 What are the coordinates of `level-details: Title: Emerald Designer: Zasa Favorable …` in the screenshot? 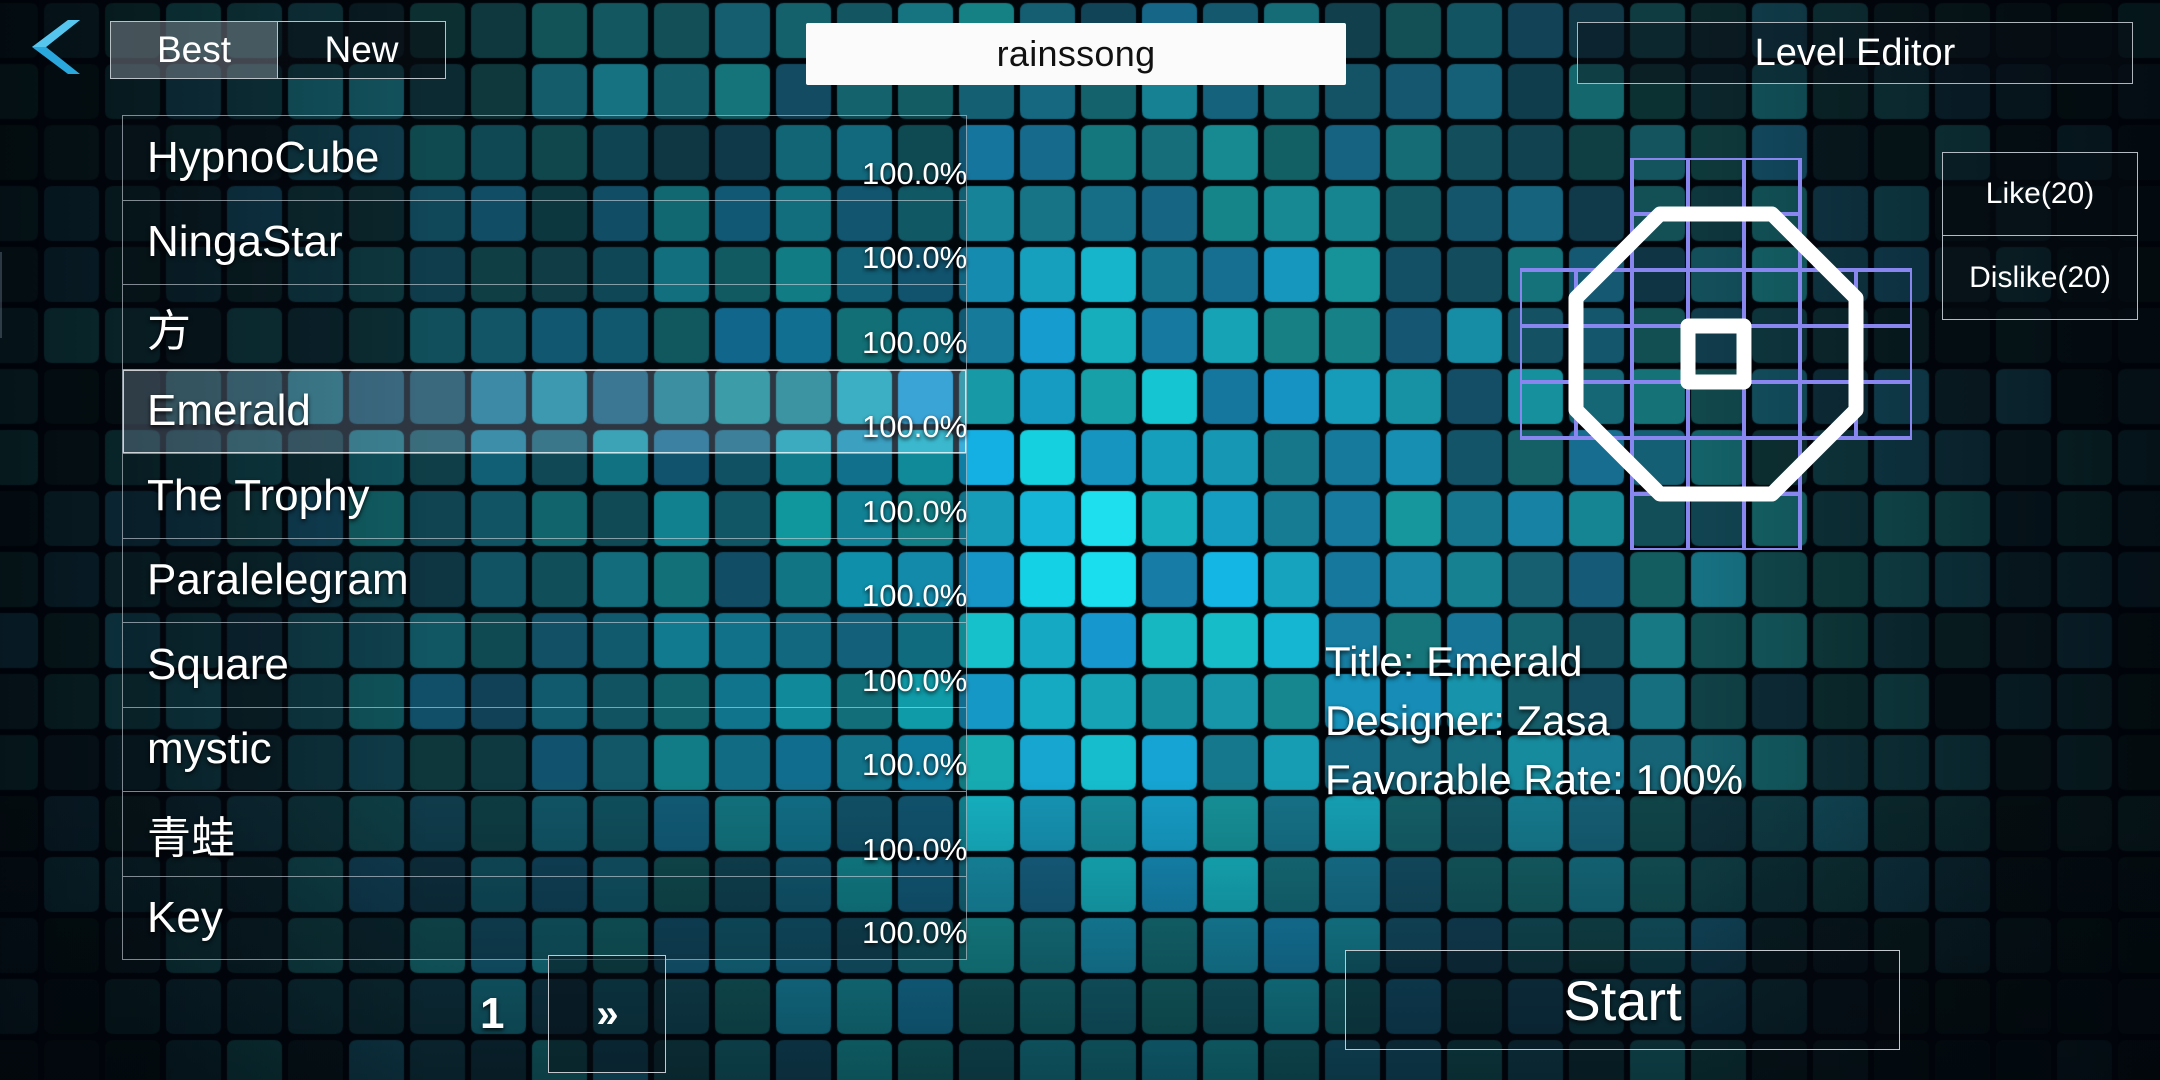 It's located at (1534, 720).